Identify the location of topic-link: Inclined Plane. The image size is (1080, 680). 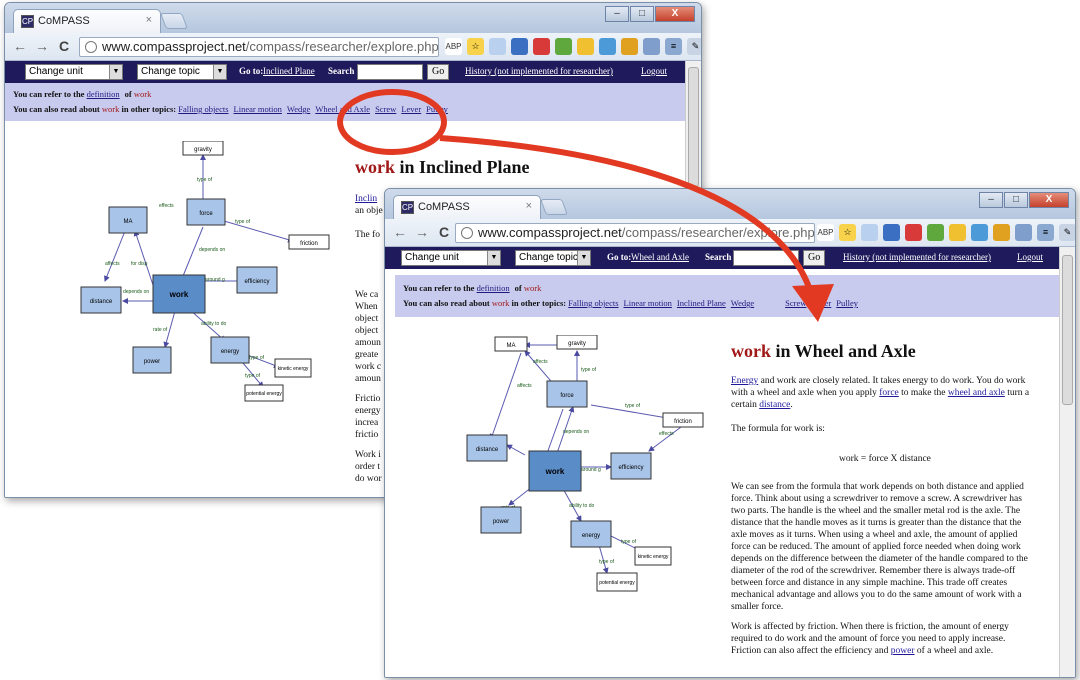
(701, 303).